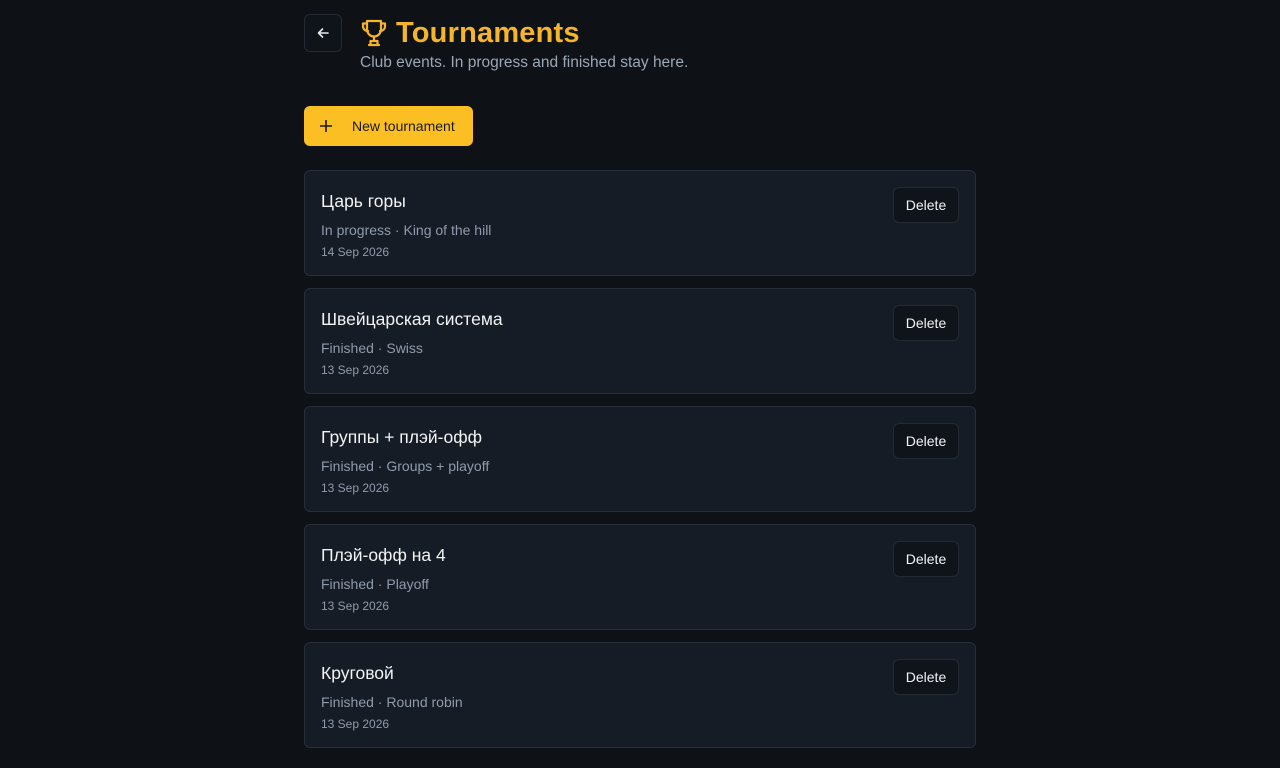 The width and height of the screenshot is (1280, 768). What do you see at coordinates (355, 252) in the screenshot?
I see `tournament-date: 14 Sep 2026` at bounding box center [355, 252].